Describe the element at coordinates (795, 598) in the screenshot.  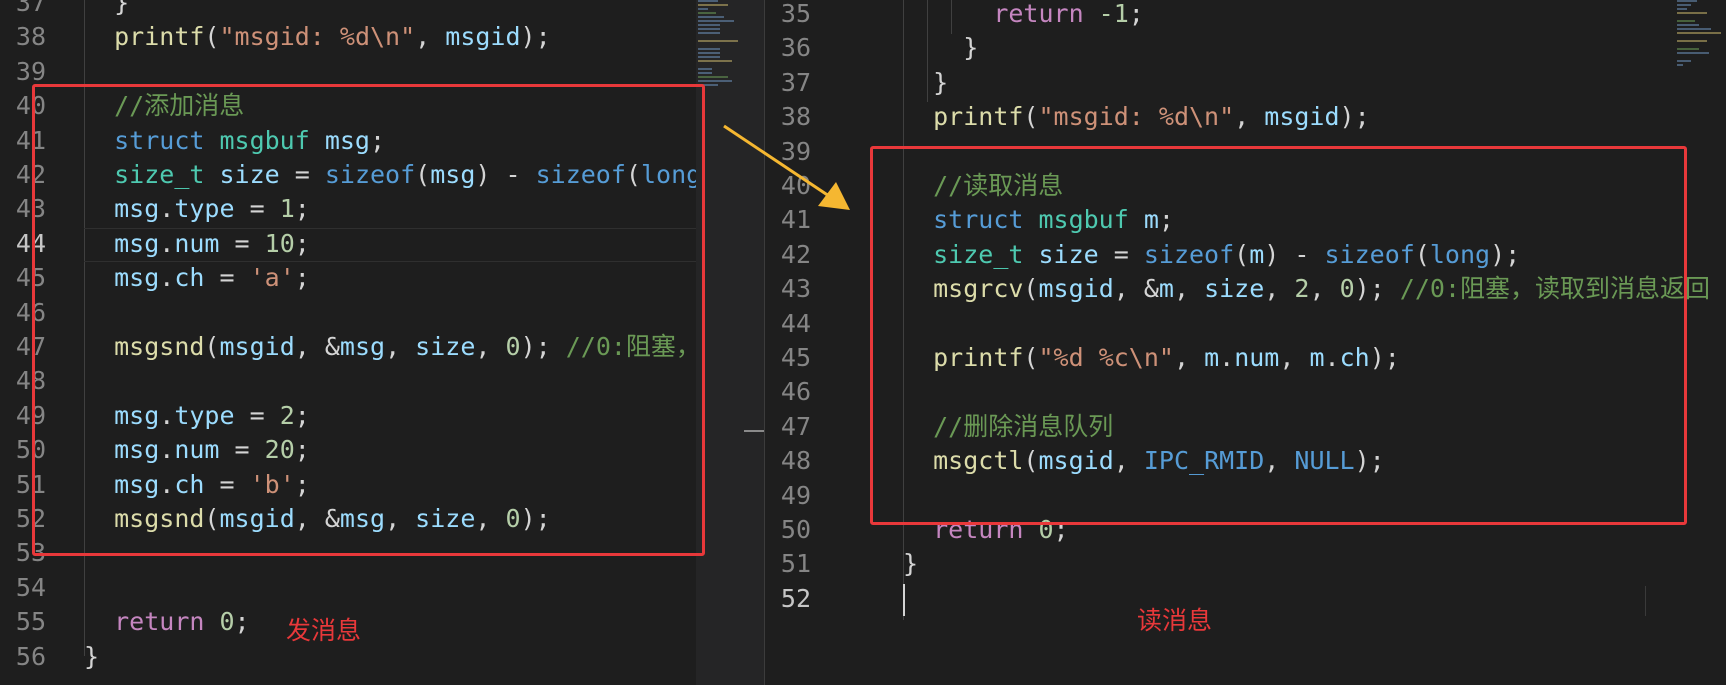
I see `line-number: 52` at that location.